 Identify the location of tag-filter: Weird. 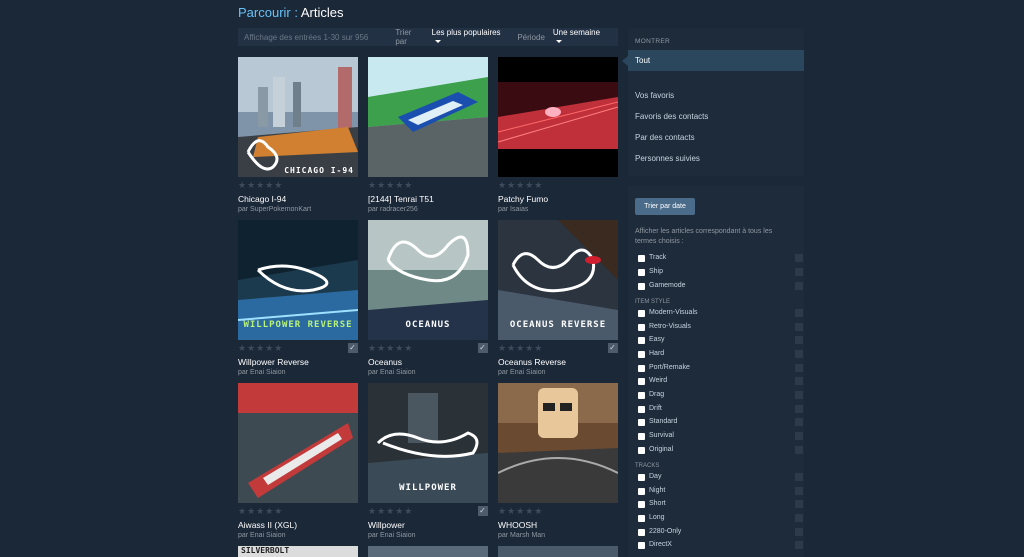
(719, 383).